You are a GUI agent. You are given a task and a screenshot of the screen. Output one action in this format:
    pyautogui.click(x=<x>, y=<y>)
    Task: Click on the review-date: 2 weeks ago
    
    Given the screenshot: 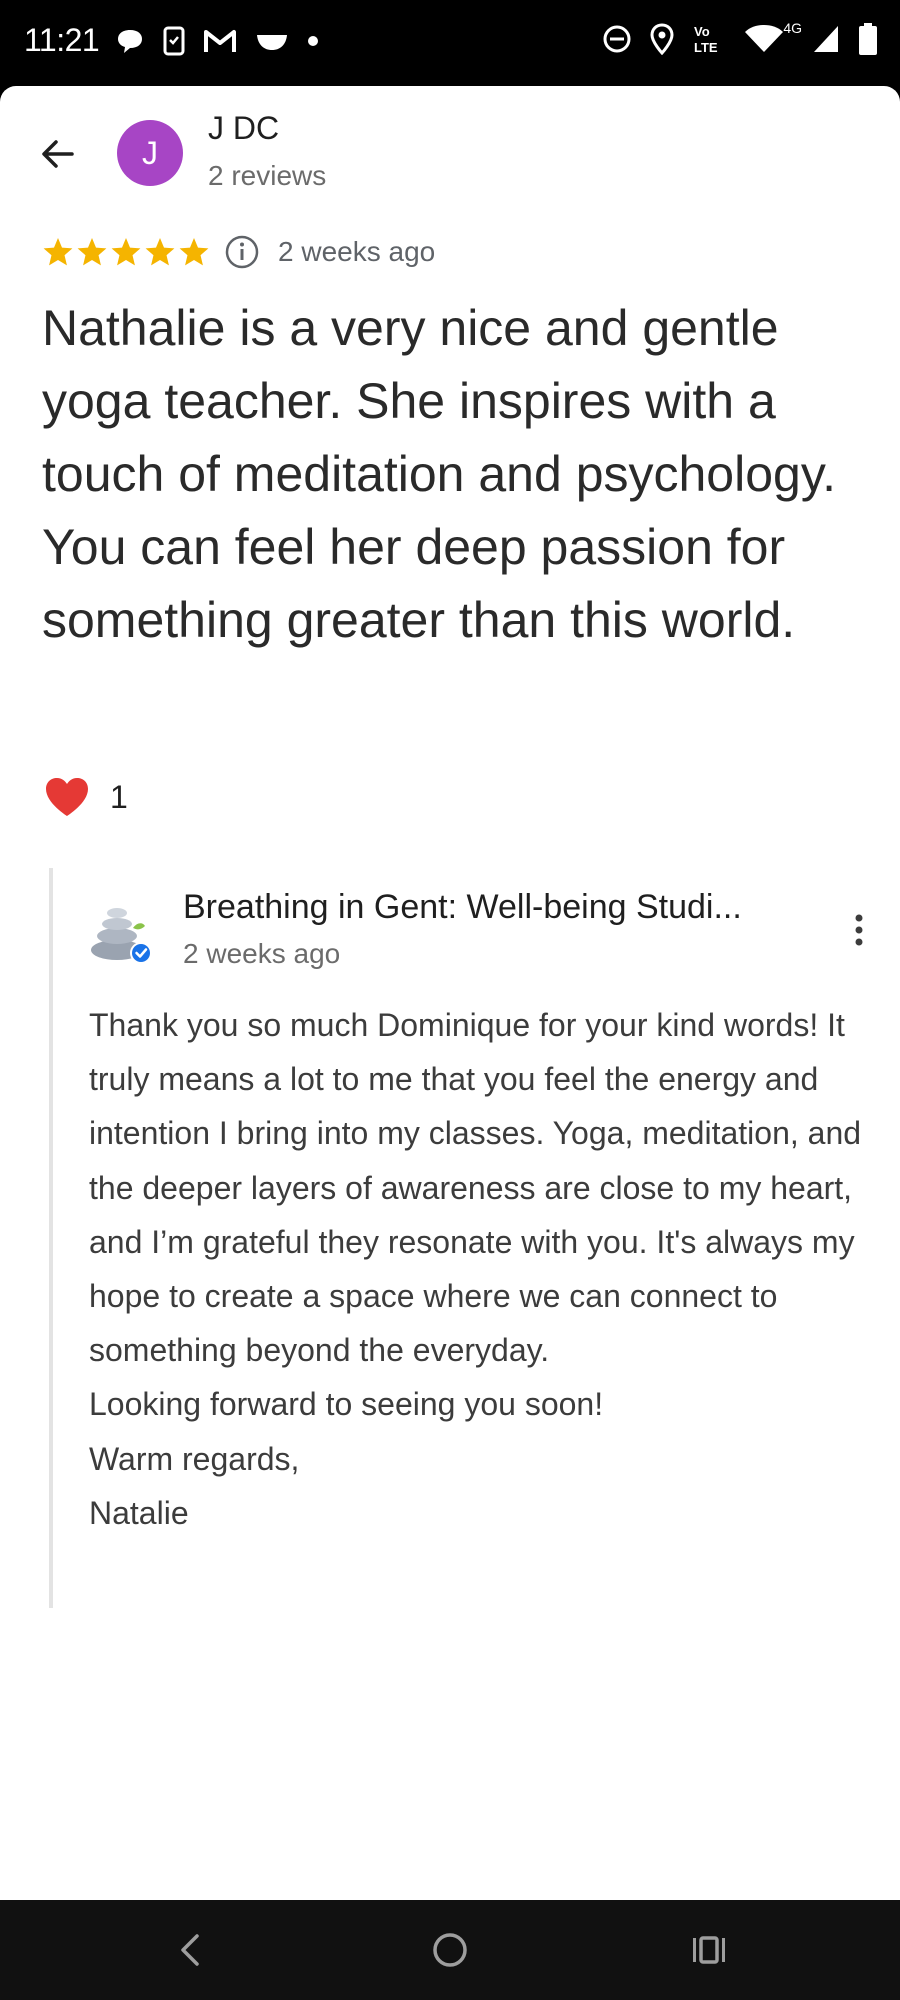 What is the action you would take?
    pyautogui.click(x=357, y=251)
    